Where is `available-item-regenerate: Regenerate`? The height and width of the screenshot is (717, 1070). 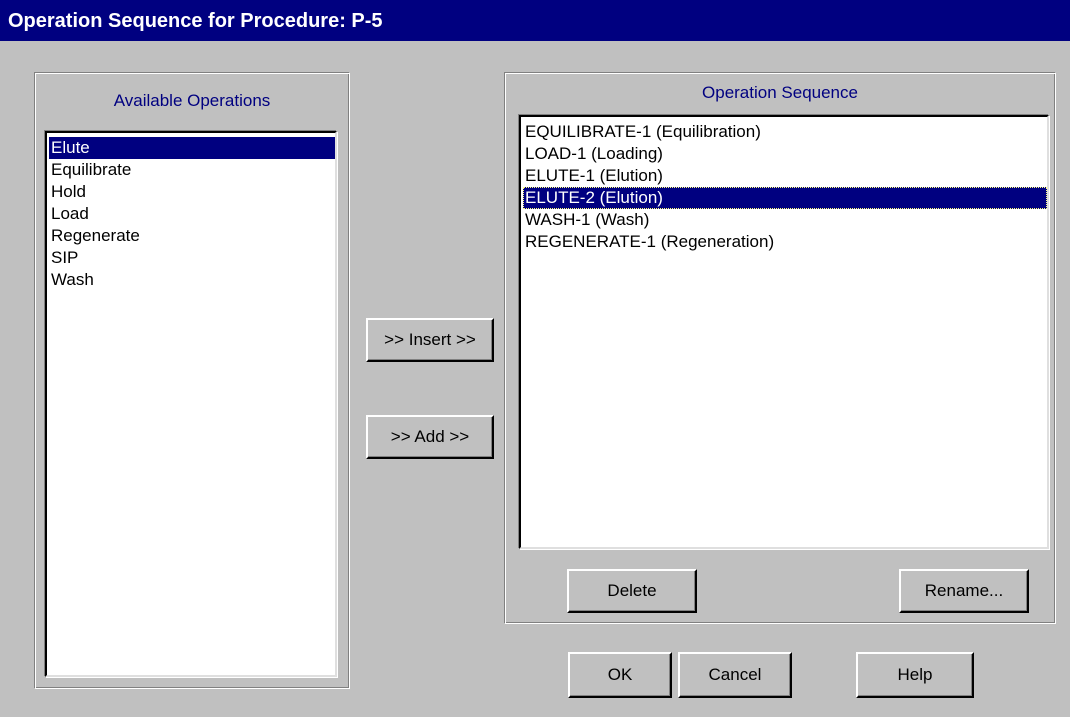
available-item-regenerate: Regenerate is located at coordinates (192, 236).